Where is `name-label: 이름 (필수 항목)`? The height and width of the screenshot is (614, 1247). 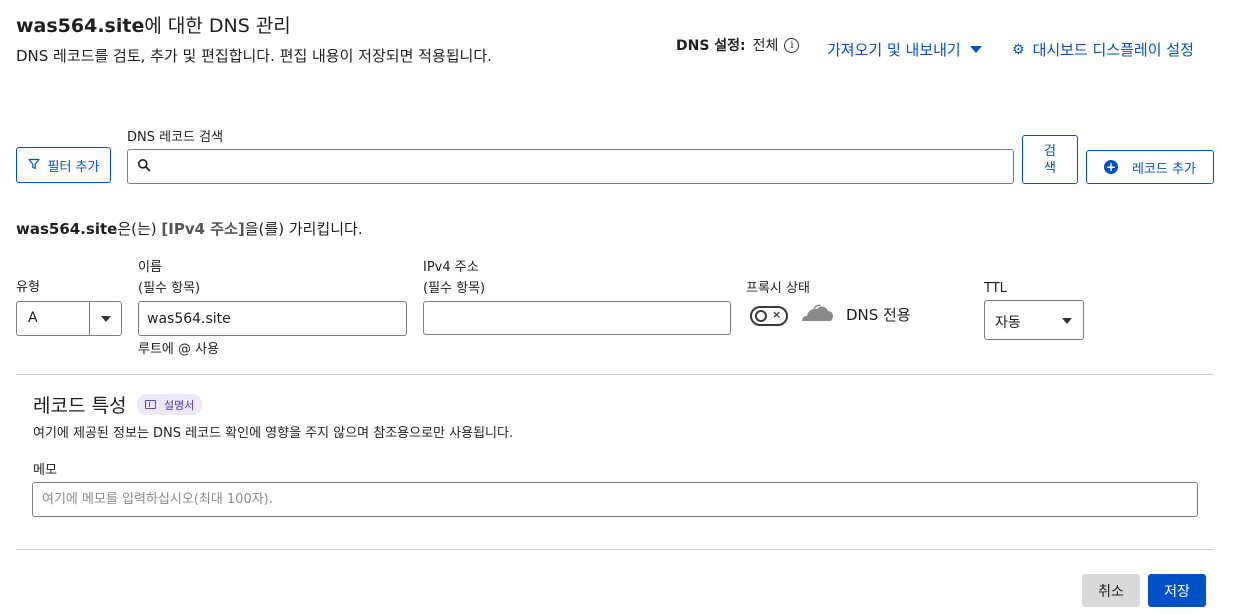
name-label: 이름 (필수 항목) is located at coordinates (169, 278).